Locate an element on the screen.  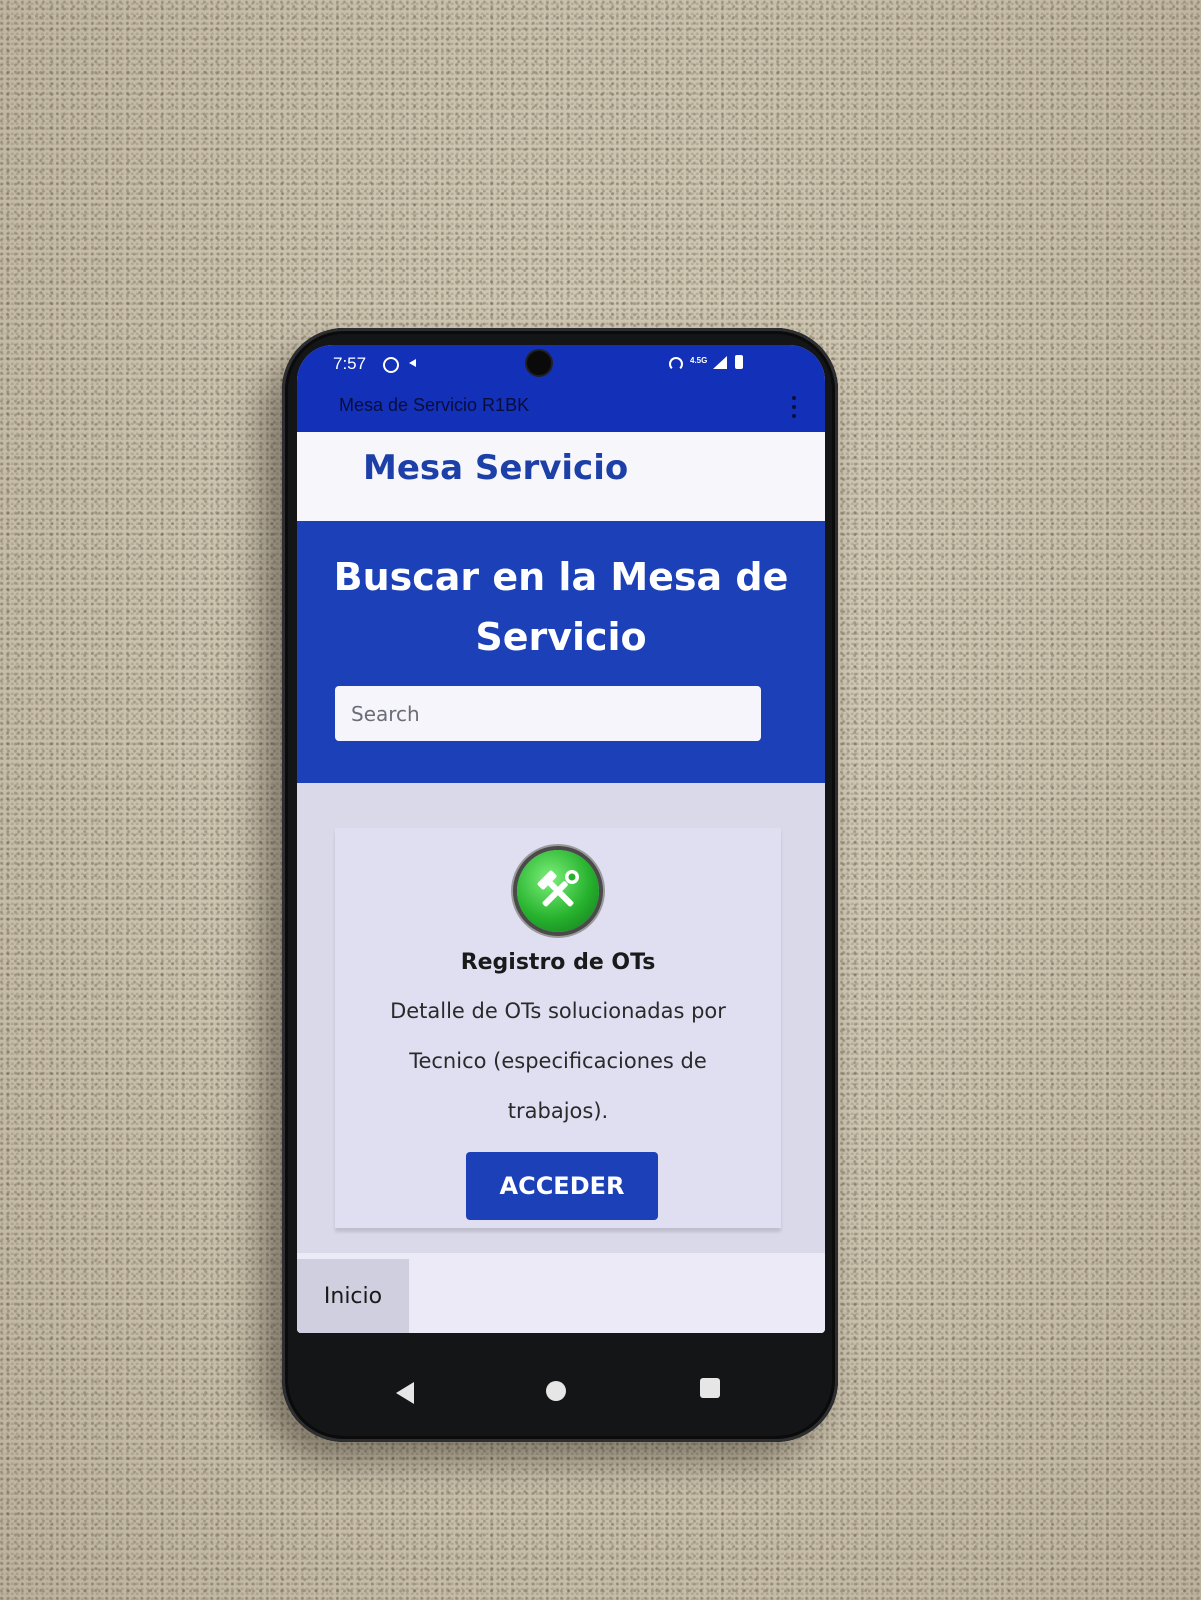
navigation-icon is located at coordinates (412, 363).